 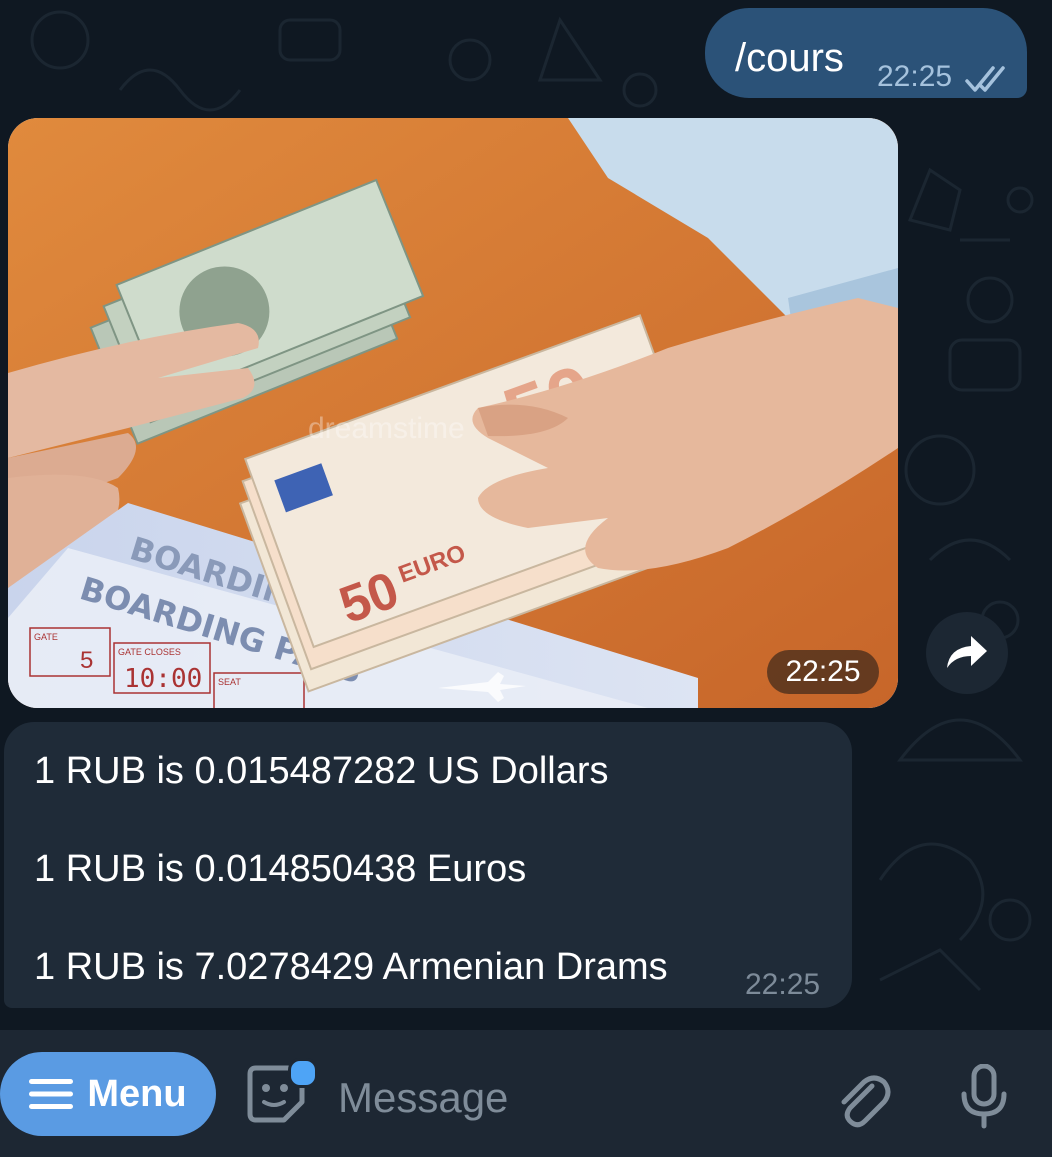 I want to click on gate-closes-value: 10:00, so click(x=163, y=679).